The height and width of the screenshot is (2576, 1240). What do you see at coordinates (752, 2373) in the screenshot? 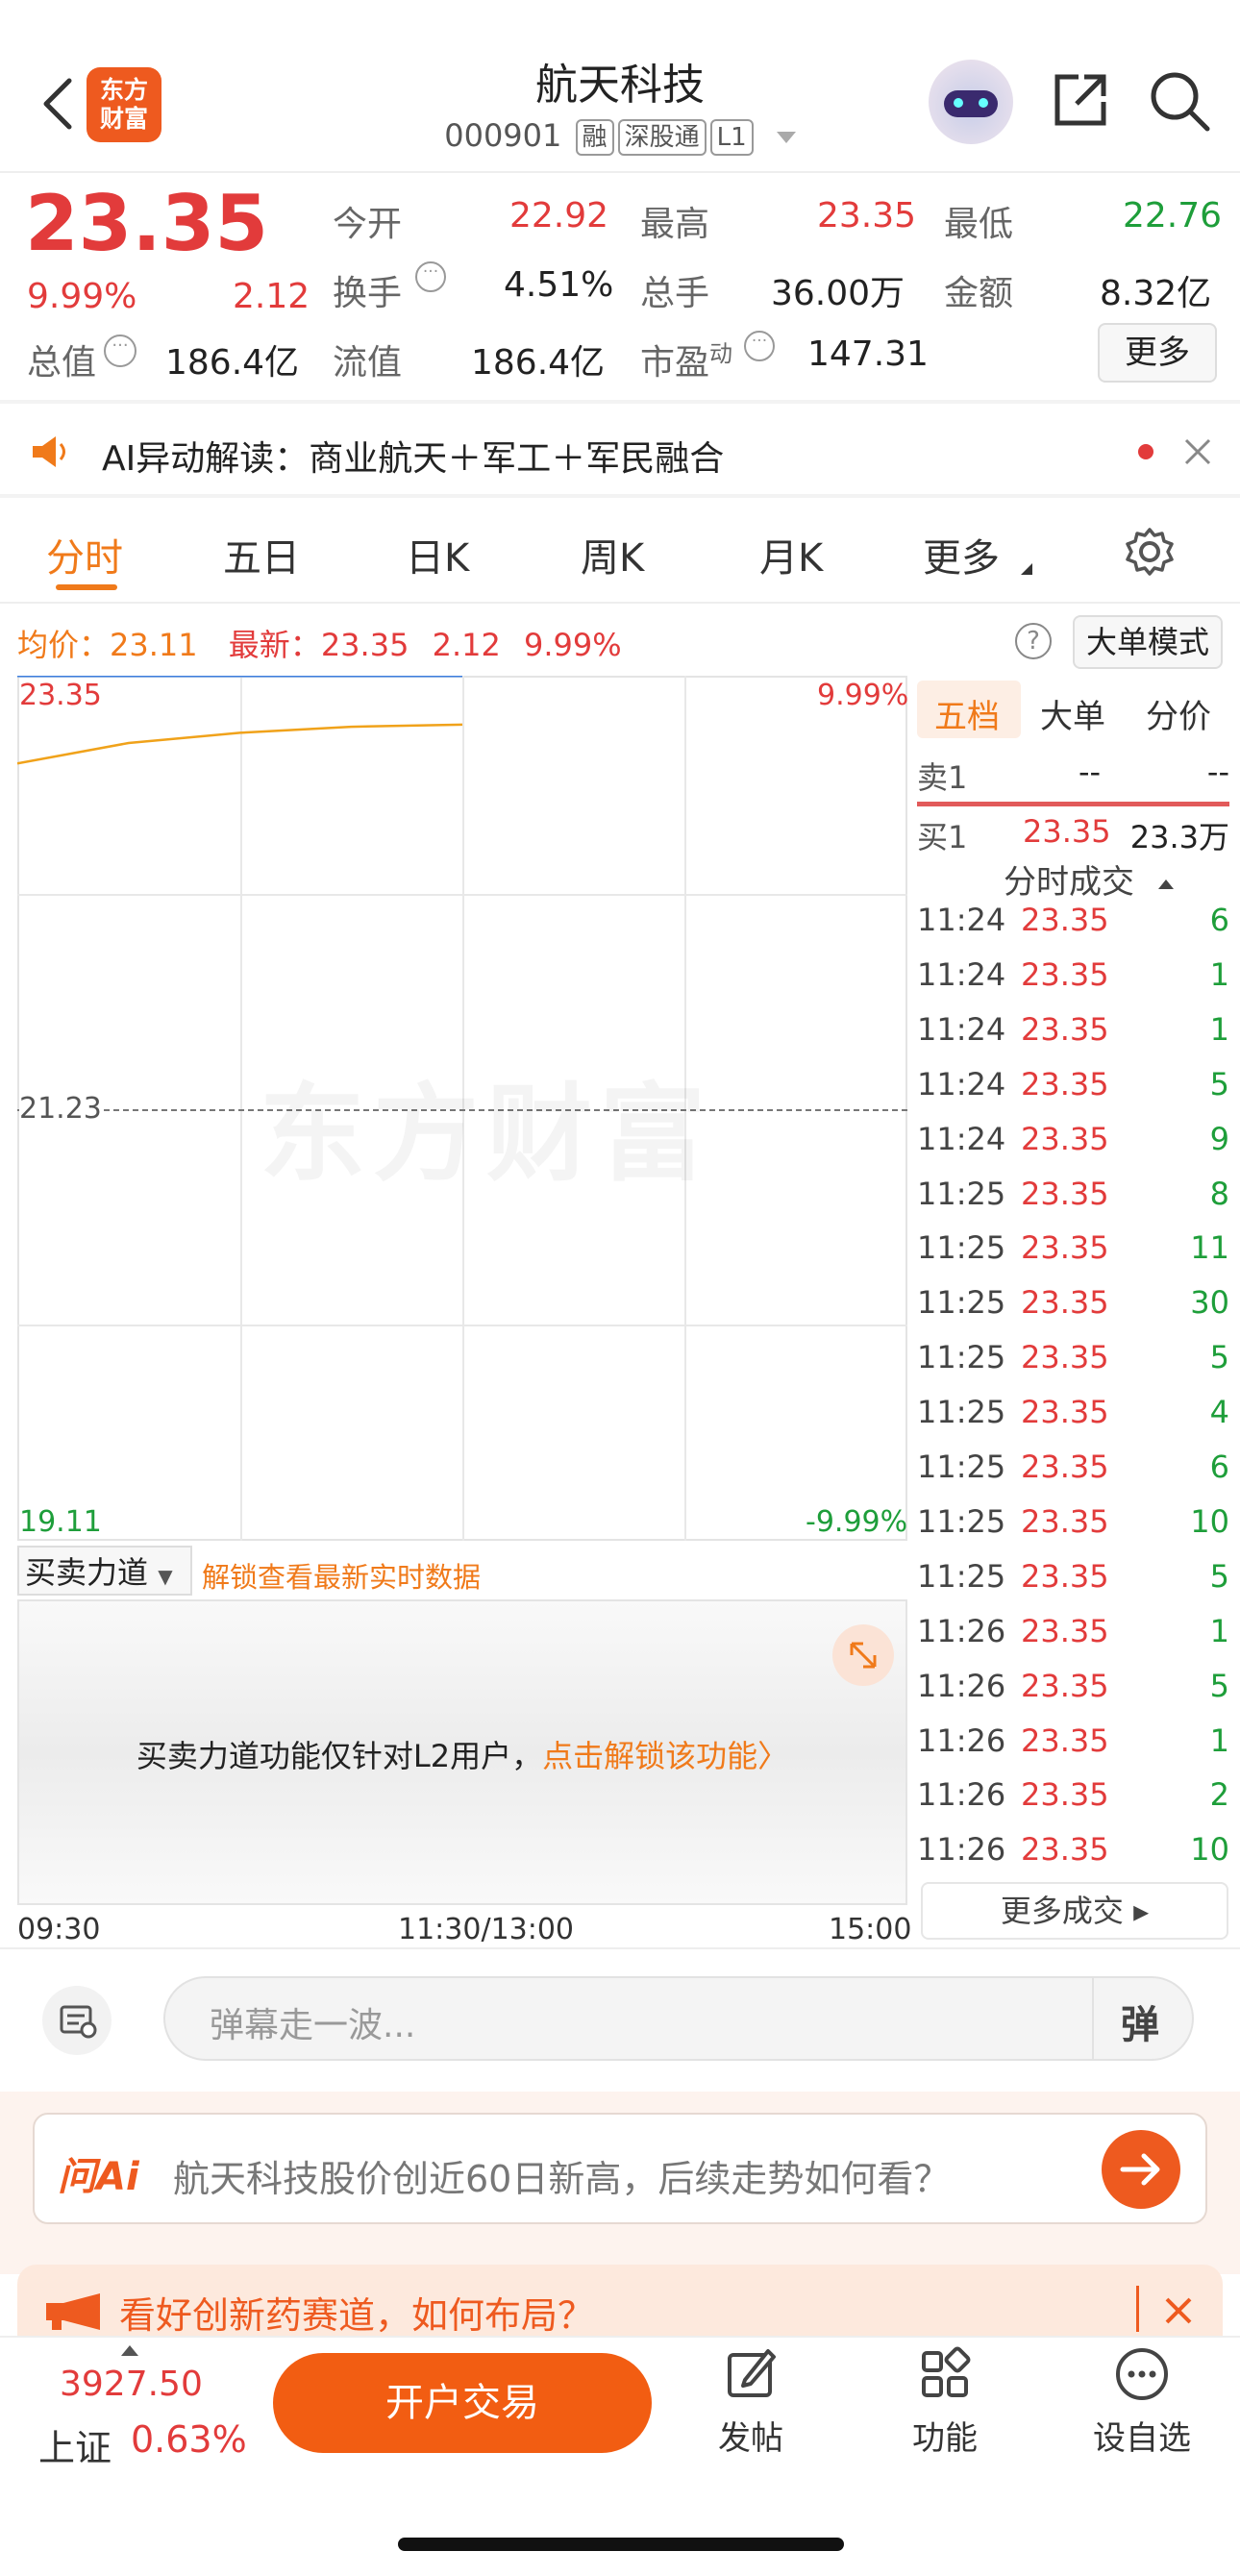
I see `edit-icon` at bounding box center [752, 2373].